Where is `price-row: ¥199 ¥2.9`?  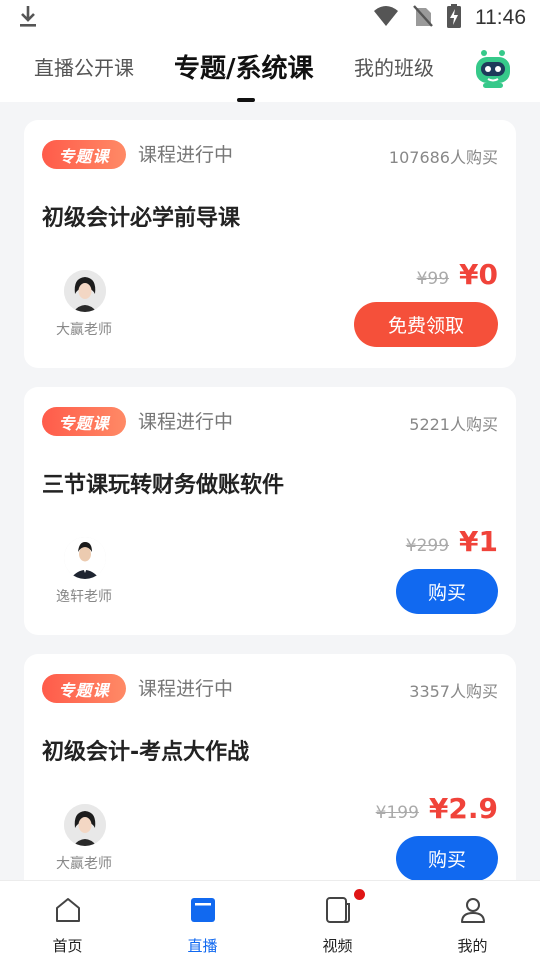
price-row: ¥199 ¥2.9 is located at coordinates (437, 808).